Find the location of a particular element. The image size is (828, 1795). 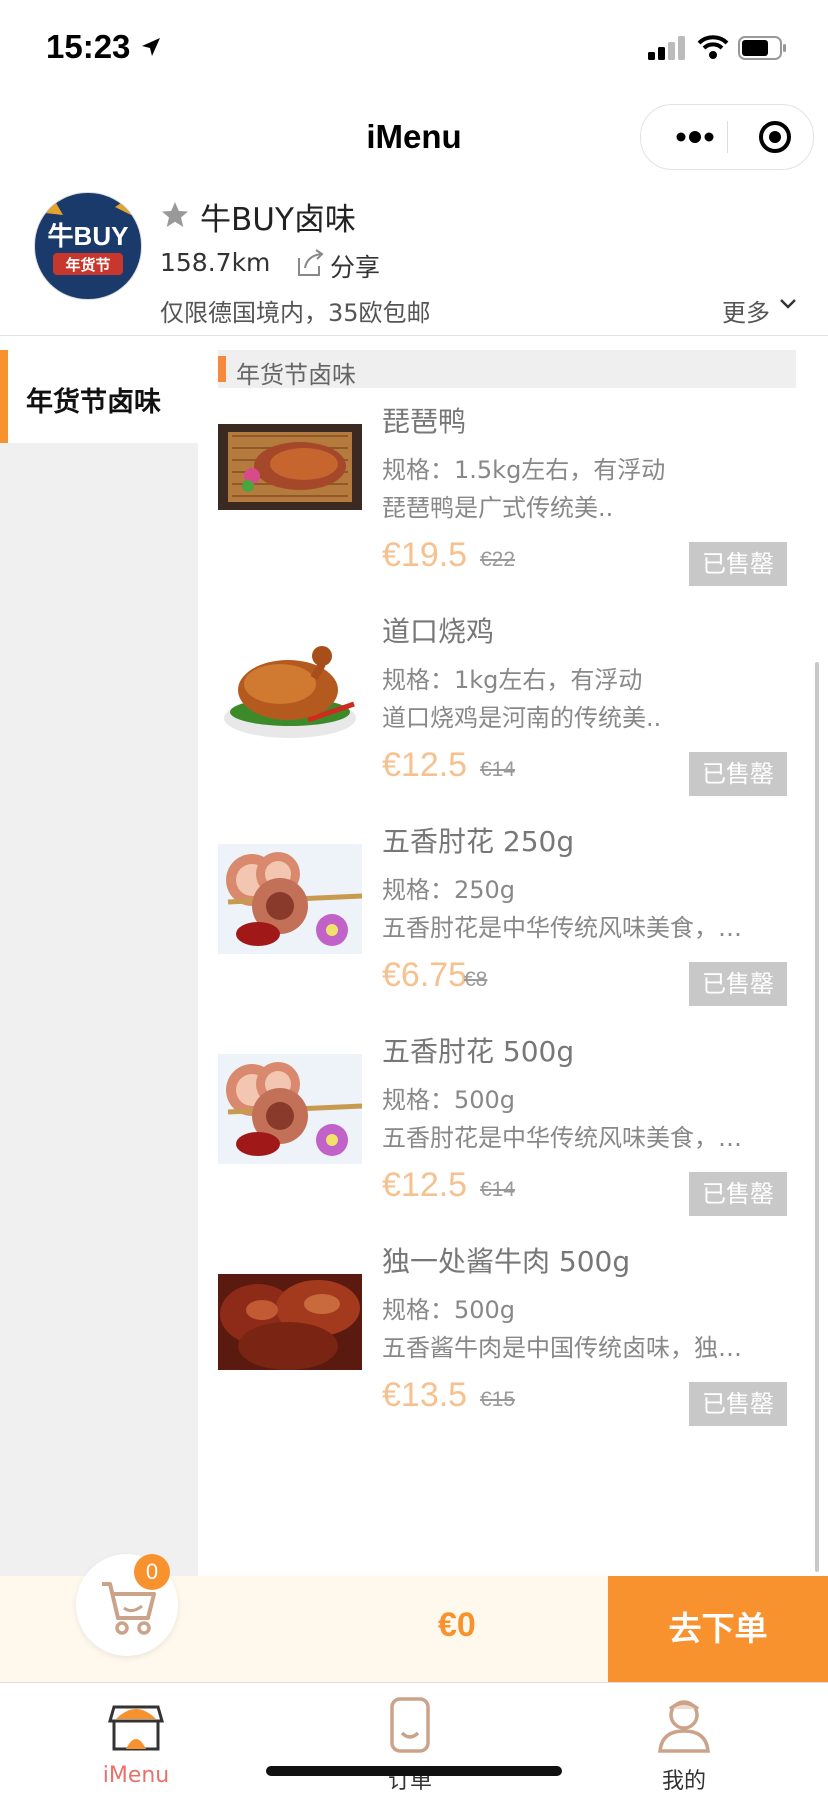

shop-distance: 158.7km is located at coordinates (215, 262).